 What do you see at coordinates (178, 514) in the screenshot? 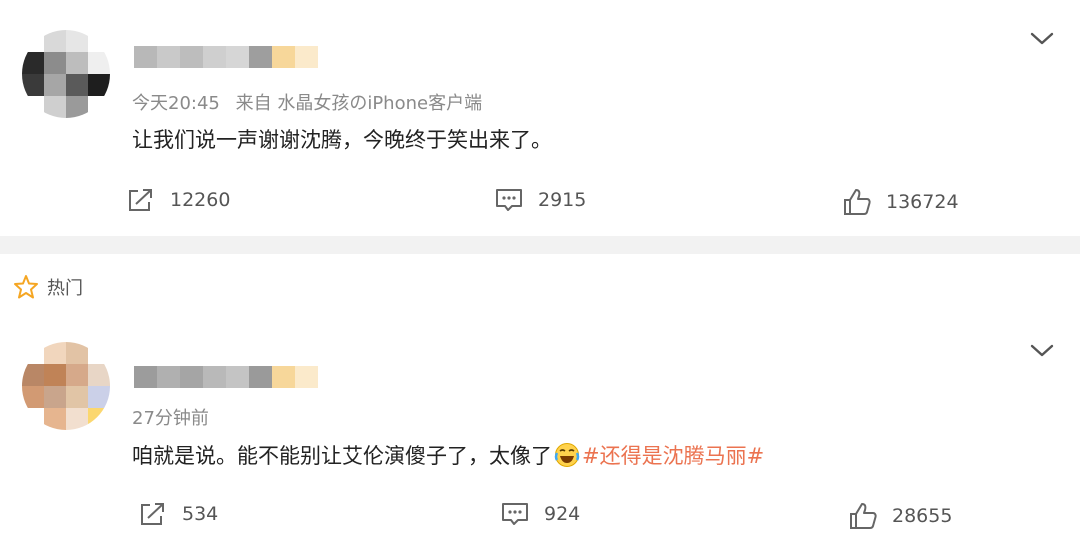
I see `repost-button: 534` at bounding box center [178, 514].